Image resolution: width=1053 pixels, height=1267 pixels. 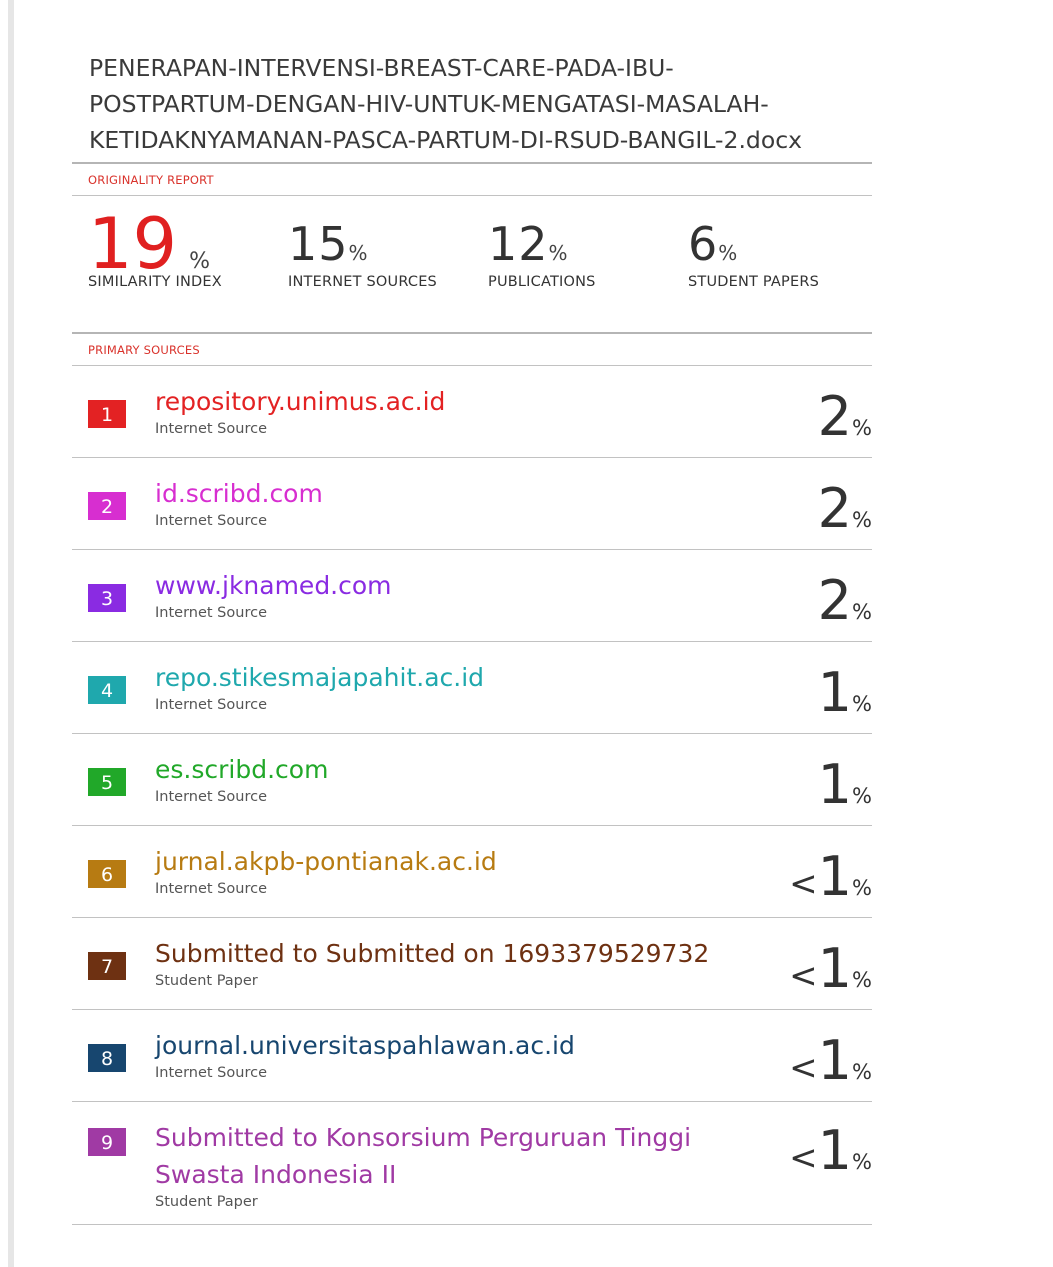 What do you see at coordinates (107, 782) in the screenshot?
I see `source-rank-badge: 5` at bounding box center [107, 782].